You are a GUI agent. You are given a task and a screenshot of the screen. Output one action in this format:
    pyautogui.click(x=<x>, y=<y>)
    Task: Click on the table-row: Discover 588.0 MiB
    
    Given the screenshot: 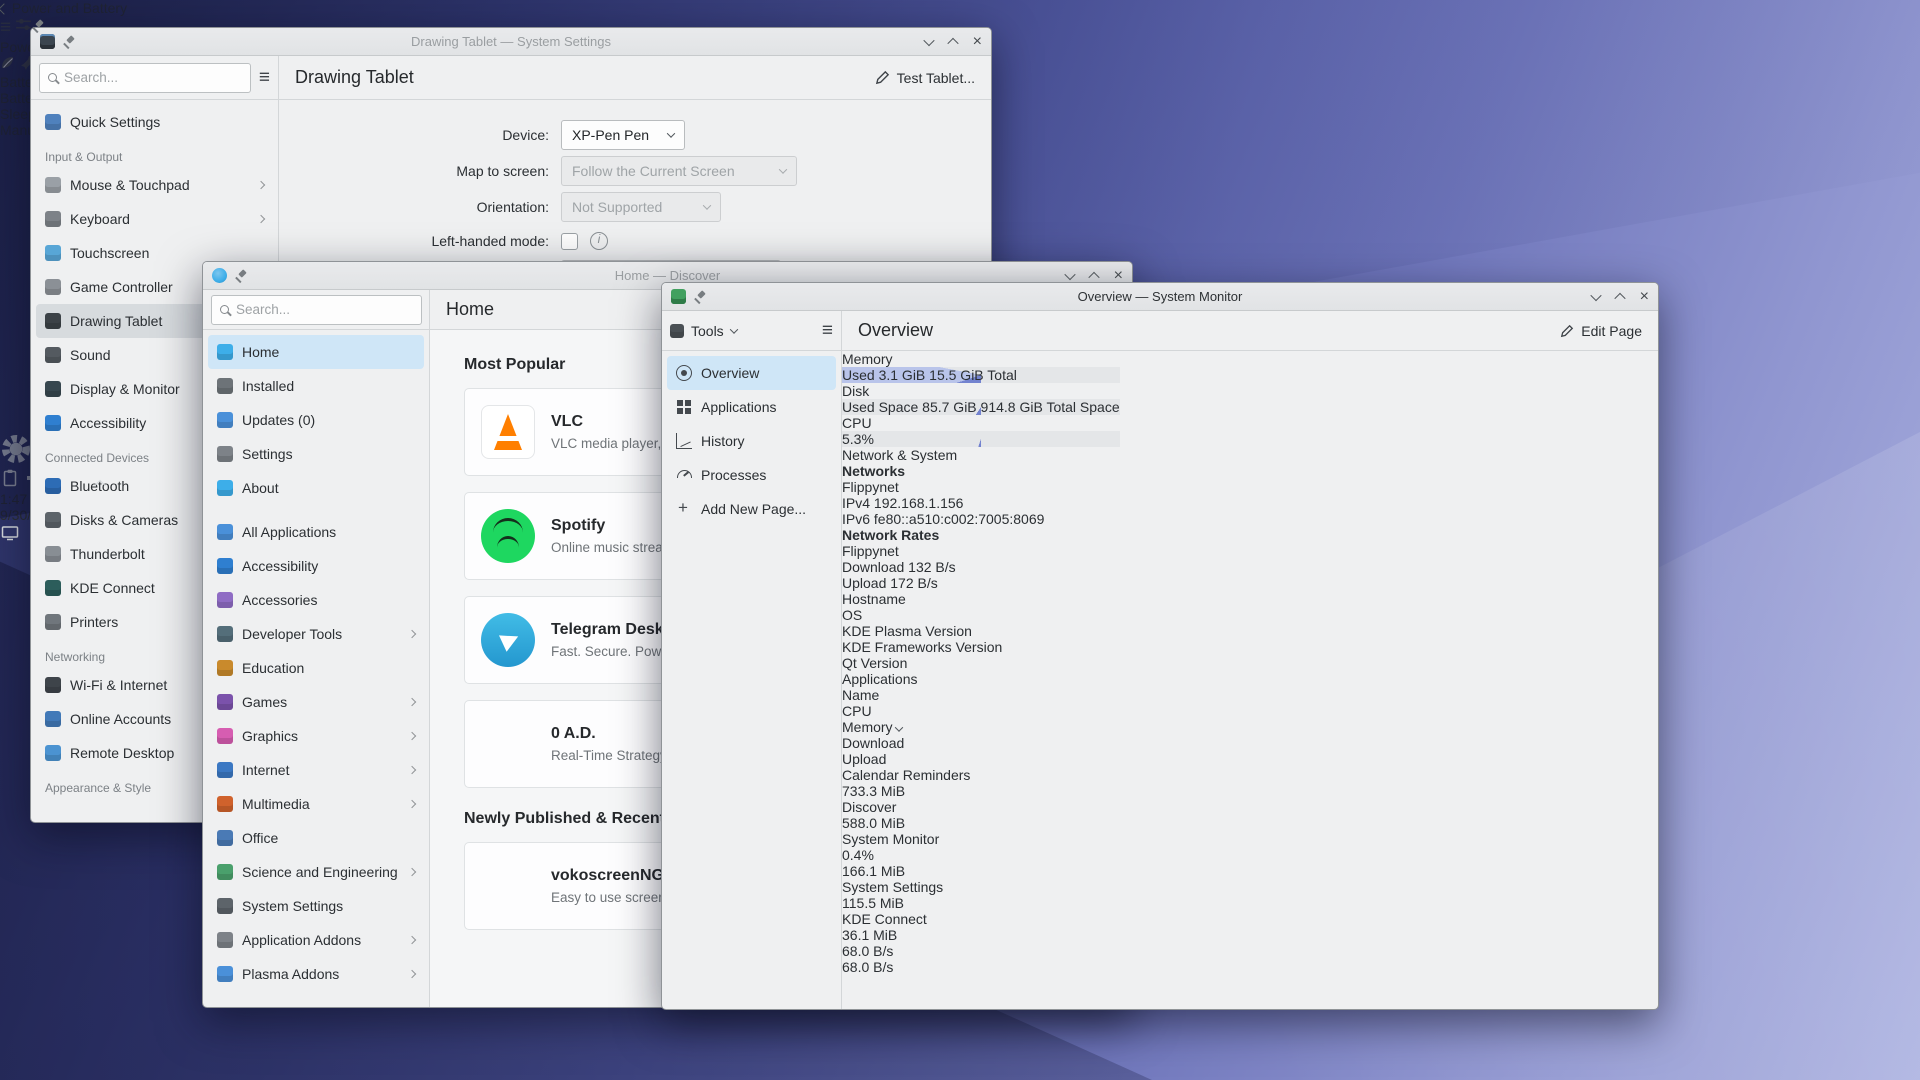 What is the action you would take?
    pyautogui.click(x=981, y=815)
    